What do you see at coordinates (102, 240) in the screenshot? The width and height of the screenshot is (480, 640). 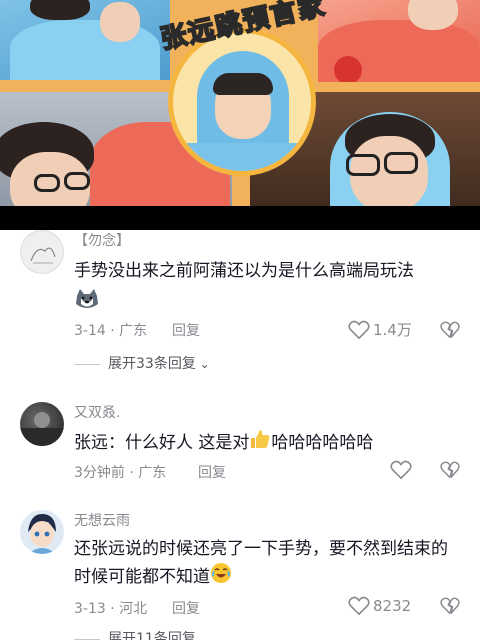 I see `comment-username: 【勿念】` at bounding box center [102, 240].